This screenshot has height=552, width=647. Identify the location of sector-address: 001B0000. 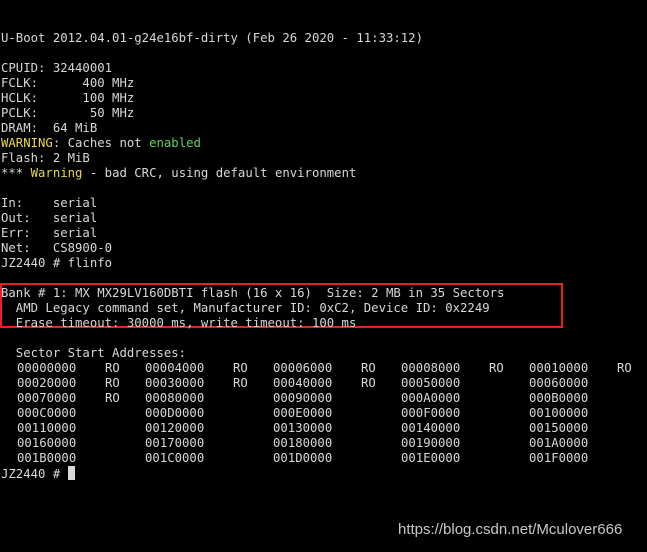
(47, 458).